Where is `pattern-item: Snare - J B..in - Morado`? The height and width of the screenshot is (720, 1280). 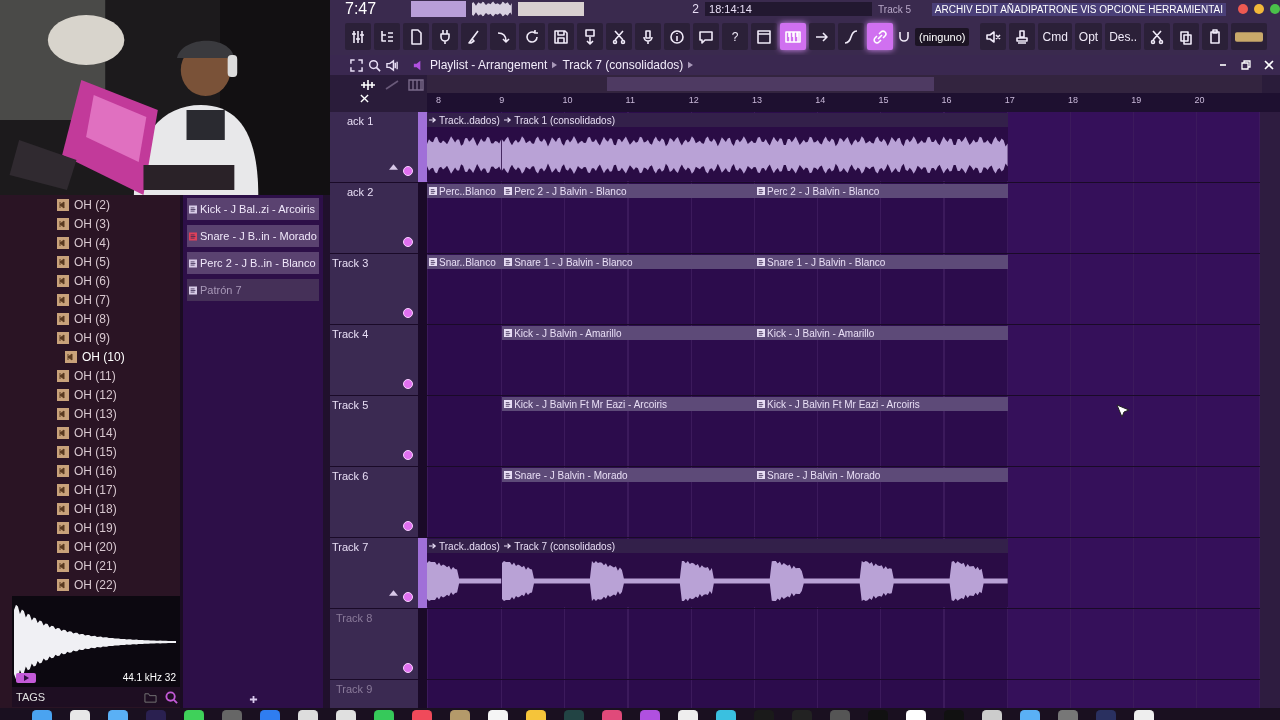
pattern-item: Snare - J B..in - Morado is located at coordinates (253, 236).